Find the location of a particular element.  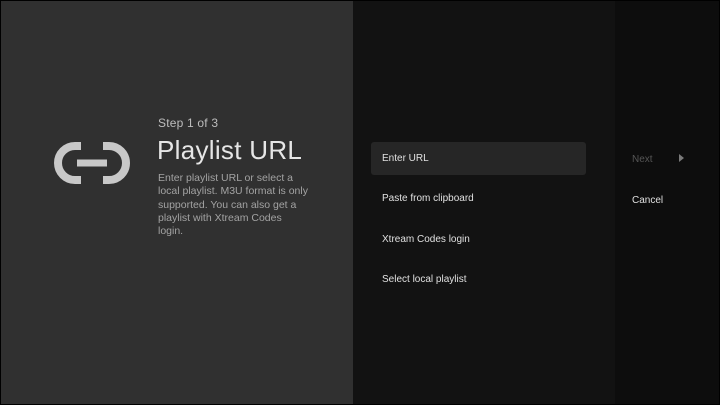

next-button-label: Next is located at coordinates (642, 159).